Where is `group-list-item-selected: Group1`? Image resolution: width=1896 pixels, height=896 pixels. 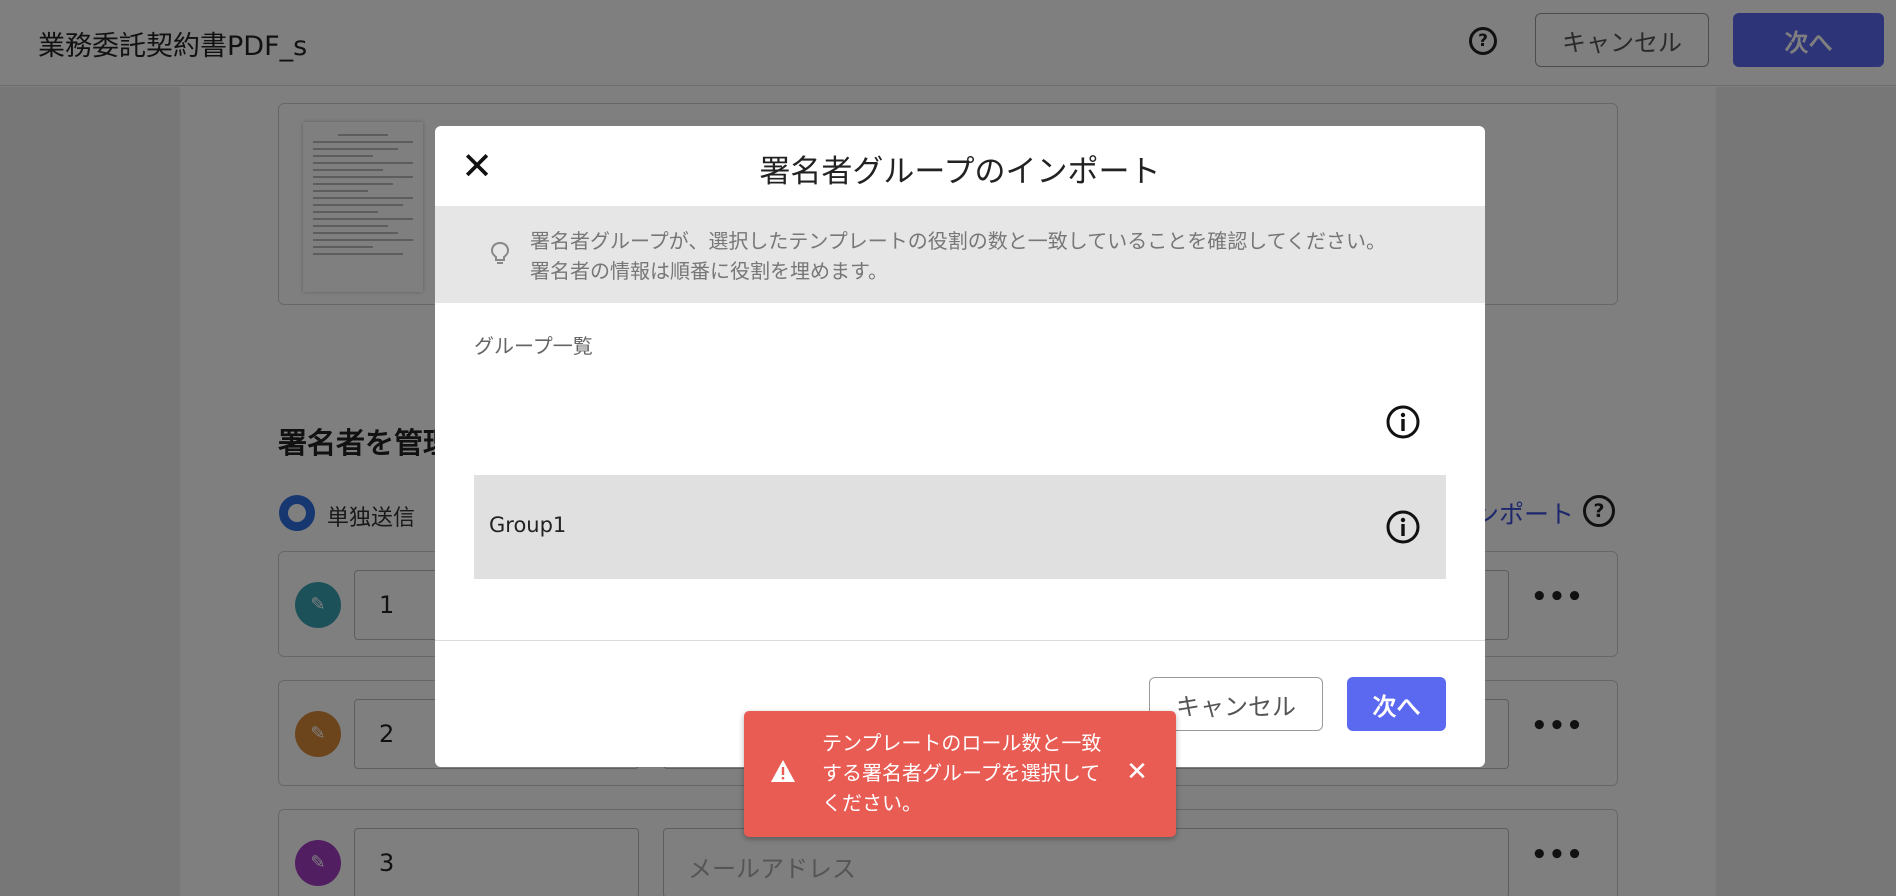
group-list-item-selected: Group1 is located at coordinates (960, 527).